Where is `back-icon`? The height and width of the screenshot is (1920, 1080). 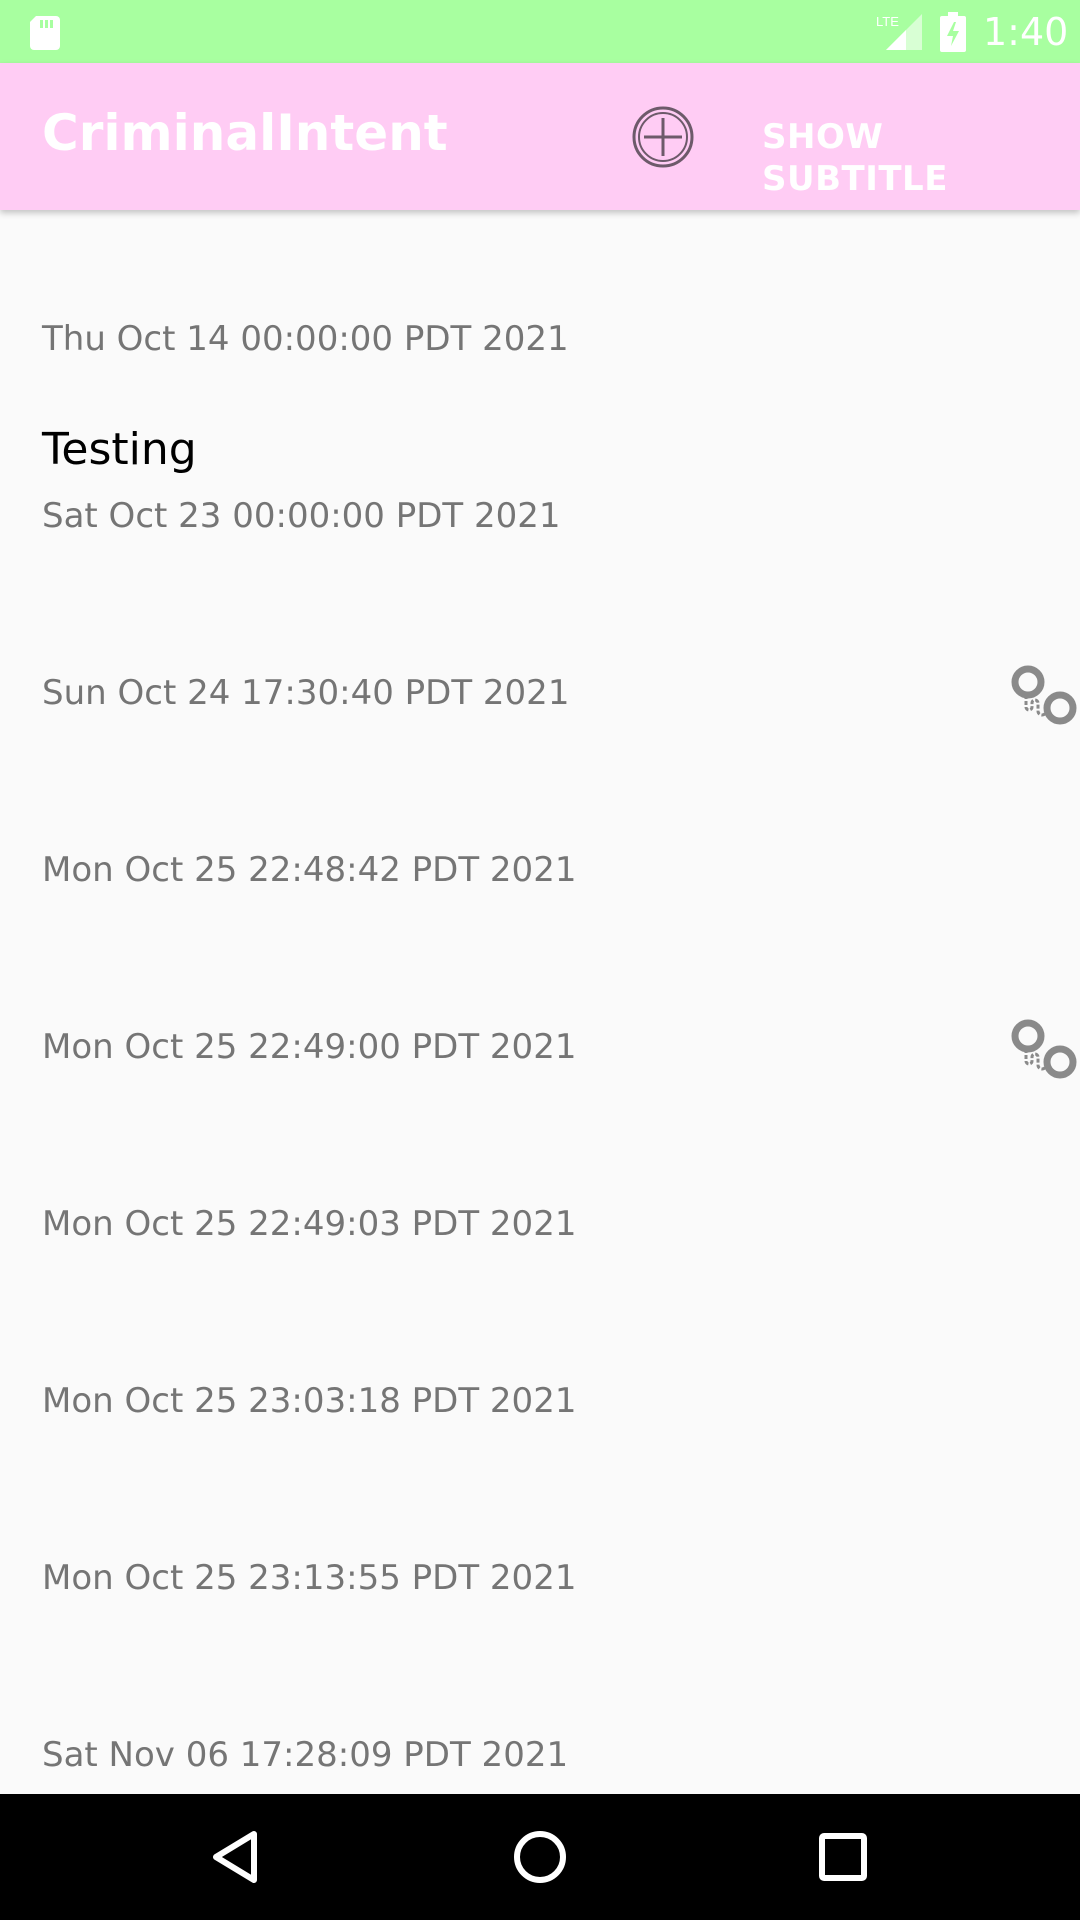 back-icon is located at coordinates (235, 1857).